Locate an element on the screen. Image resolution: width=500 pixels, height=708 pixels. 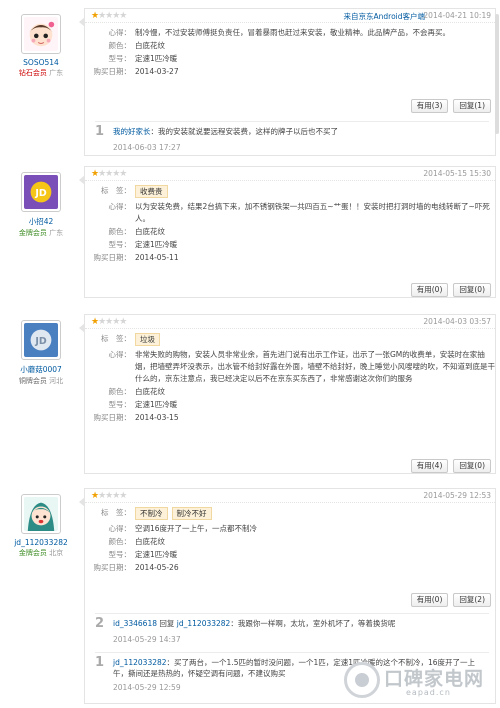
member-level: 金牌会员 北京 is located at coordinates (41, 553).